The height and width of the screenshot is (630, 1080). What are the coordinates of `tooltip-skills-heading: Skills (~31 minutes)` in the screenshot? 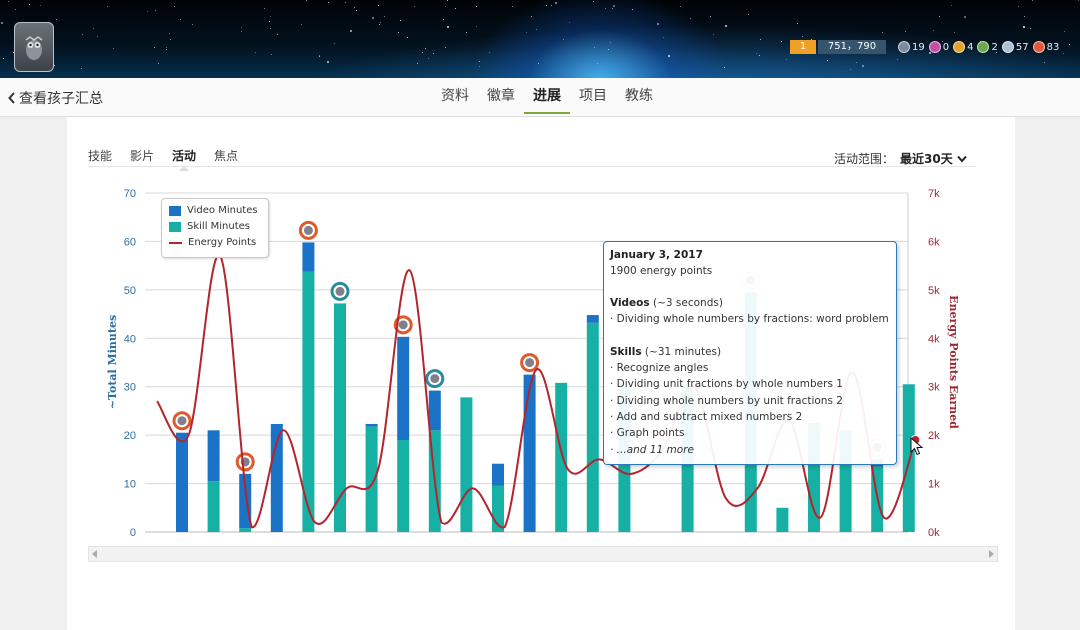 It's located at (666, 352).